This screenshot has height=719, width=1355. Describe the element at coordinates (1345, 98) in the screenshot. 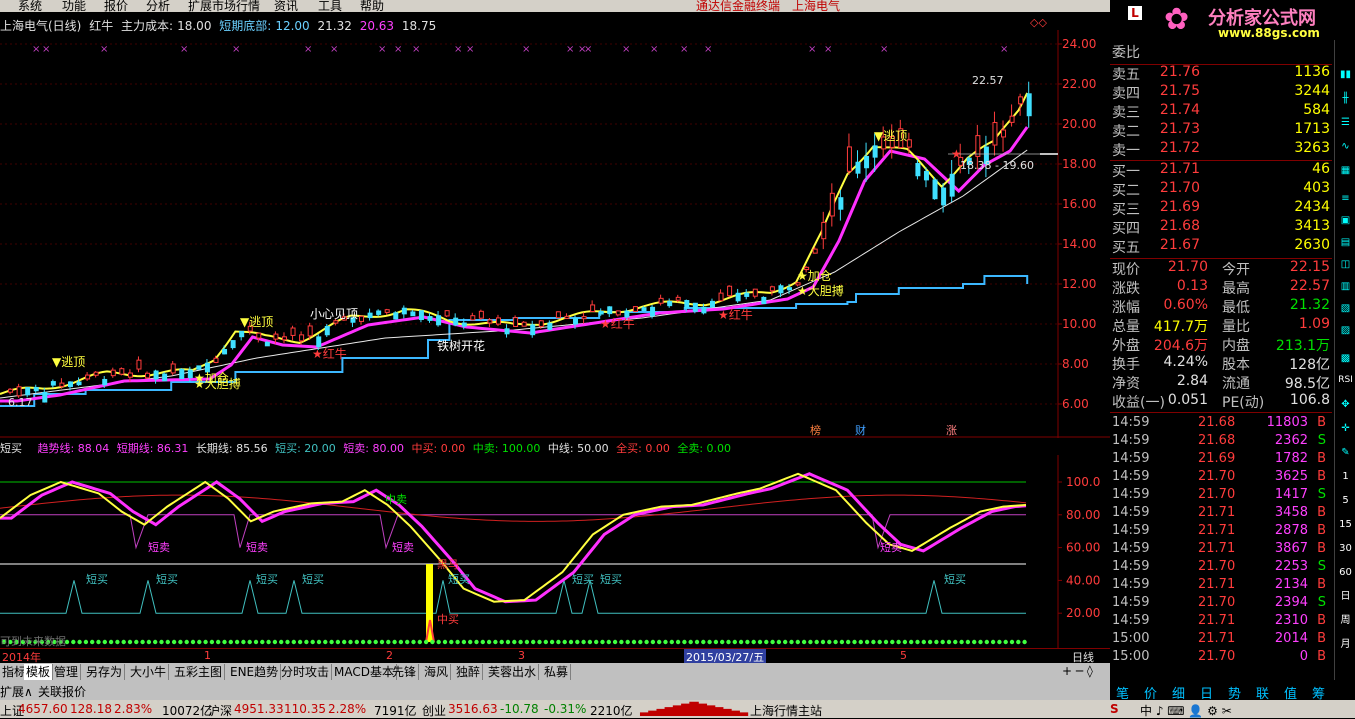

I see `candle-icon: ╫` at that location.